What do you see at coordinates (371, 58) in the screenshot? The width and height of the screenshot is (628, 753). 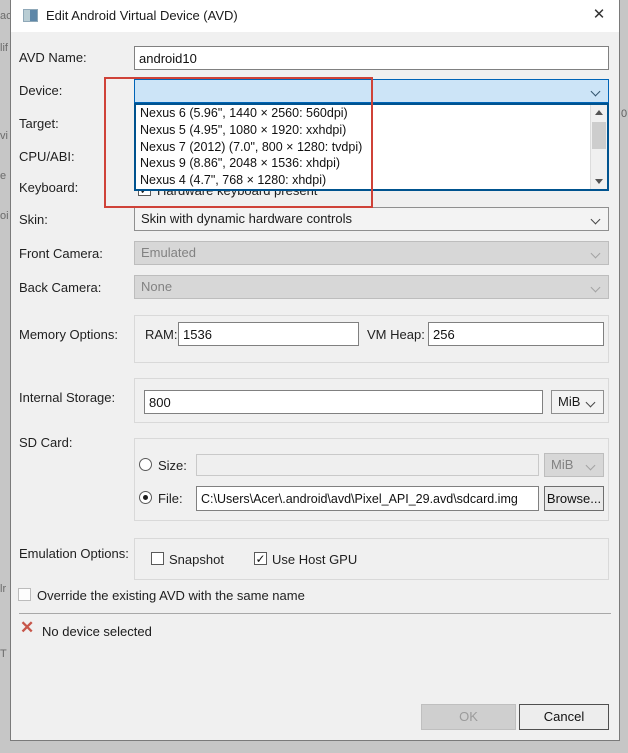 I see `avd-name-input` at bounding box center [371, 58].